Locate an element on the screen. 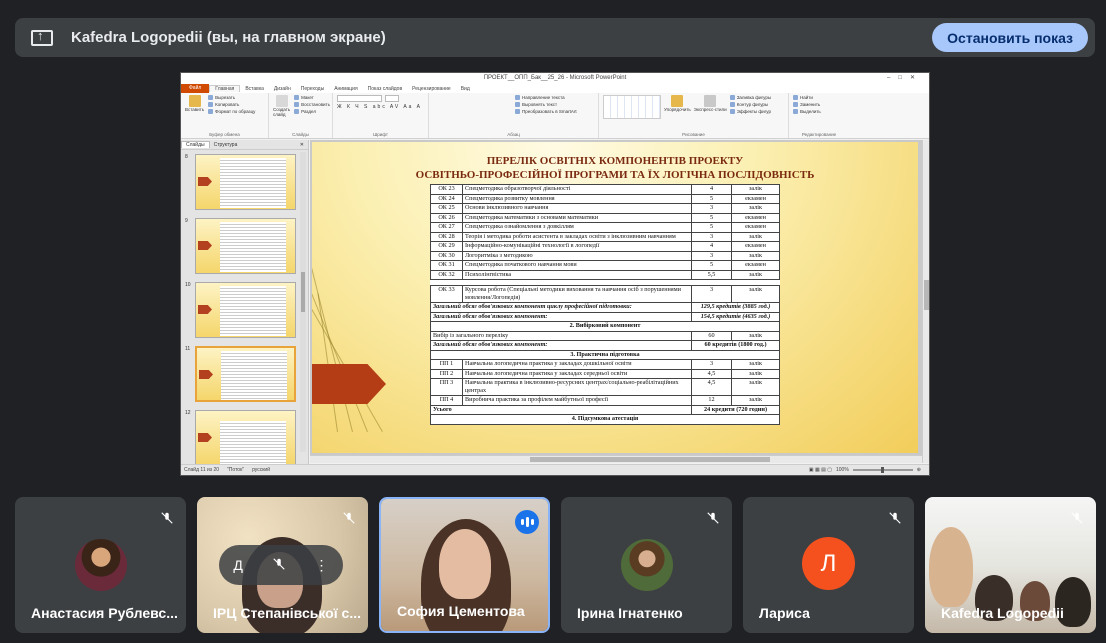  table-cell: ОК 32 is located at coordinates (446, 274).